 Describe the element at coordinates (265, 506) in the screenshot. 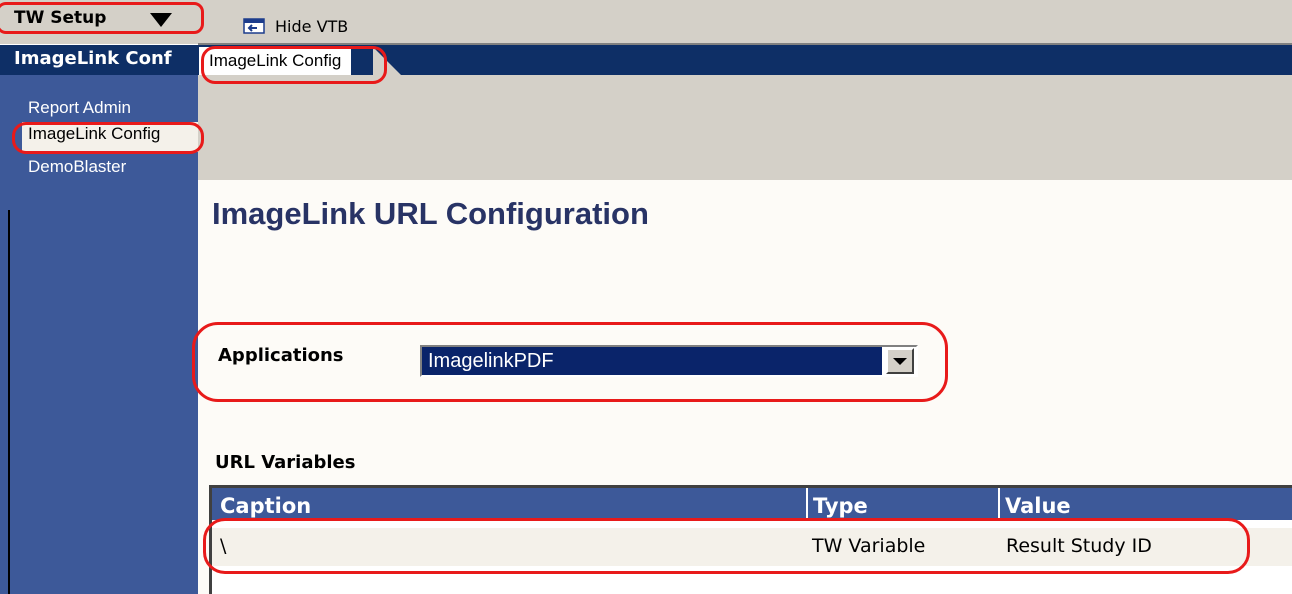

I see `column-header-caption: Caption` at that location.